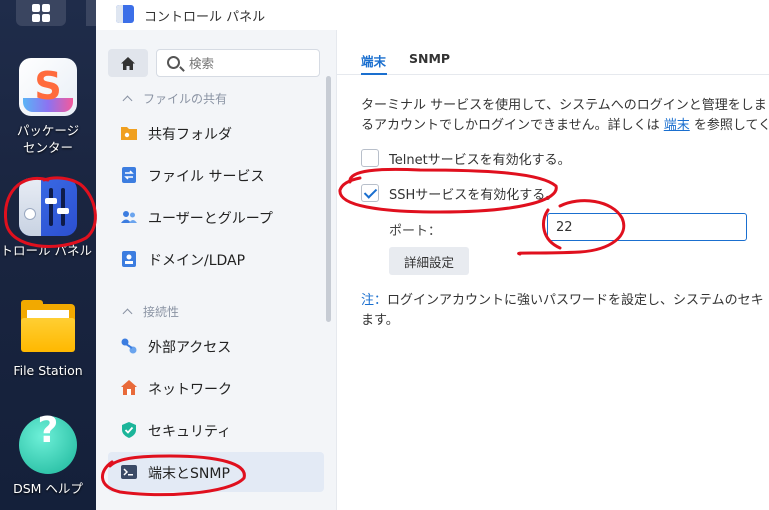 The image size is (769, 510). Describe the element at coordinates (210, 219) in the screenshot. I see `sidebar-item-label: ユーザーとグループ` at that location.